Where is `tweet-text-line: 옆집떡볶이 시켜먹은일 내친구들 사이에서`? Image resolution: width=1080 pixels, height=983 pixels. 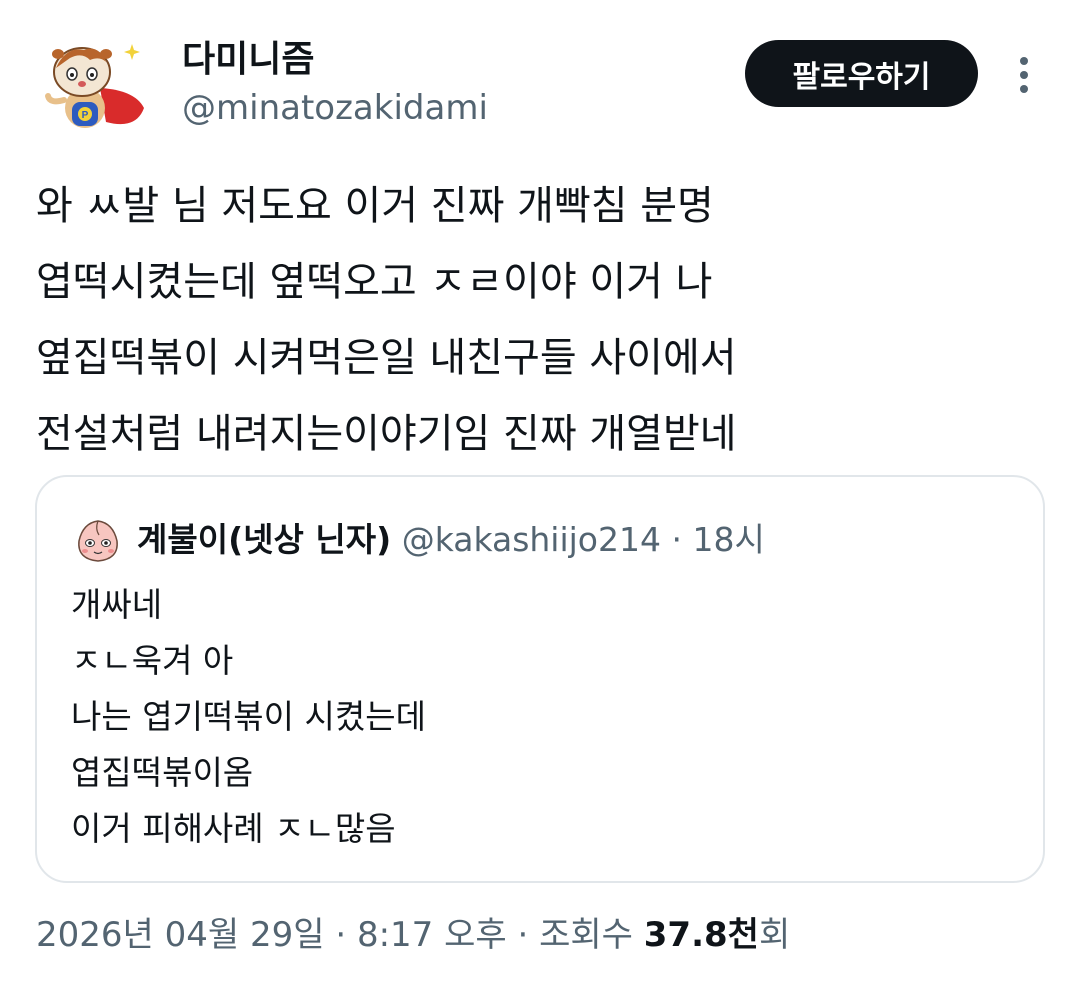
tweet-text-line: 옆집떡볶이 시켜먹은일 내친구들 사이에서 is located at coordinates (386, 358).